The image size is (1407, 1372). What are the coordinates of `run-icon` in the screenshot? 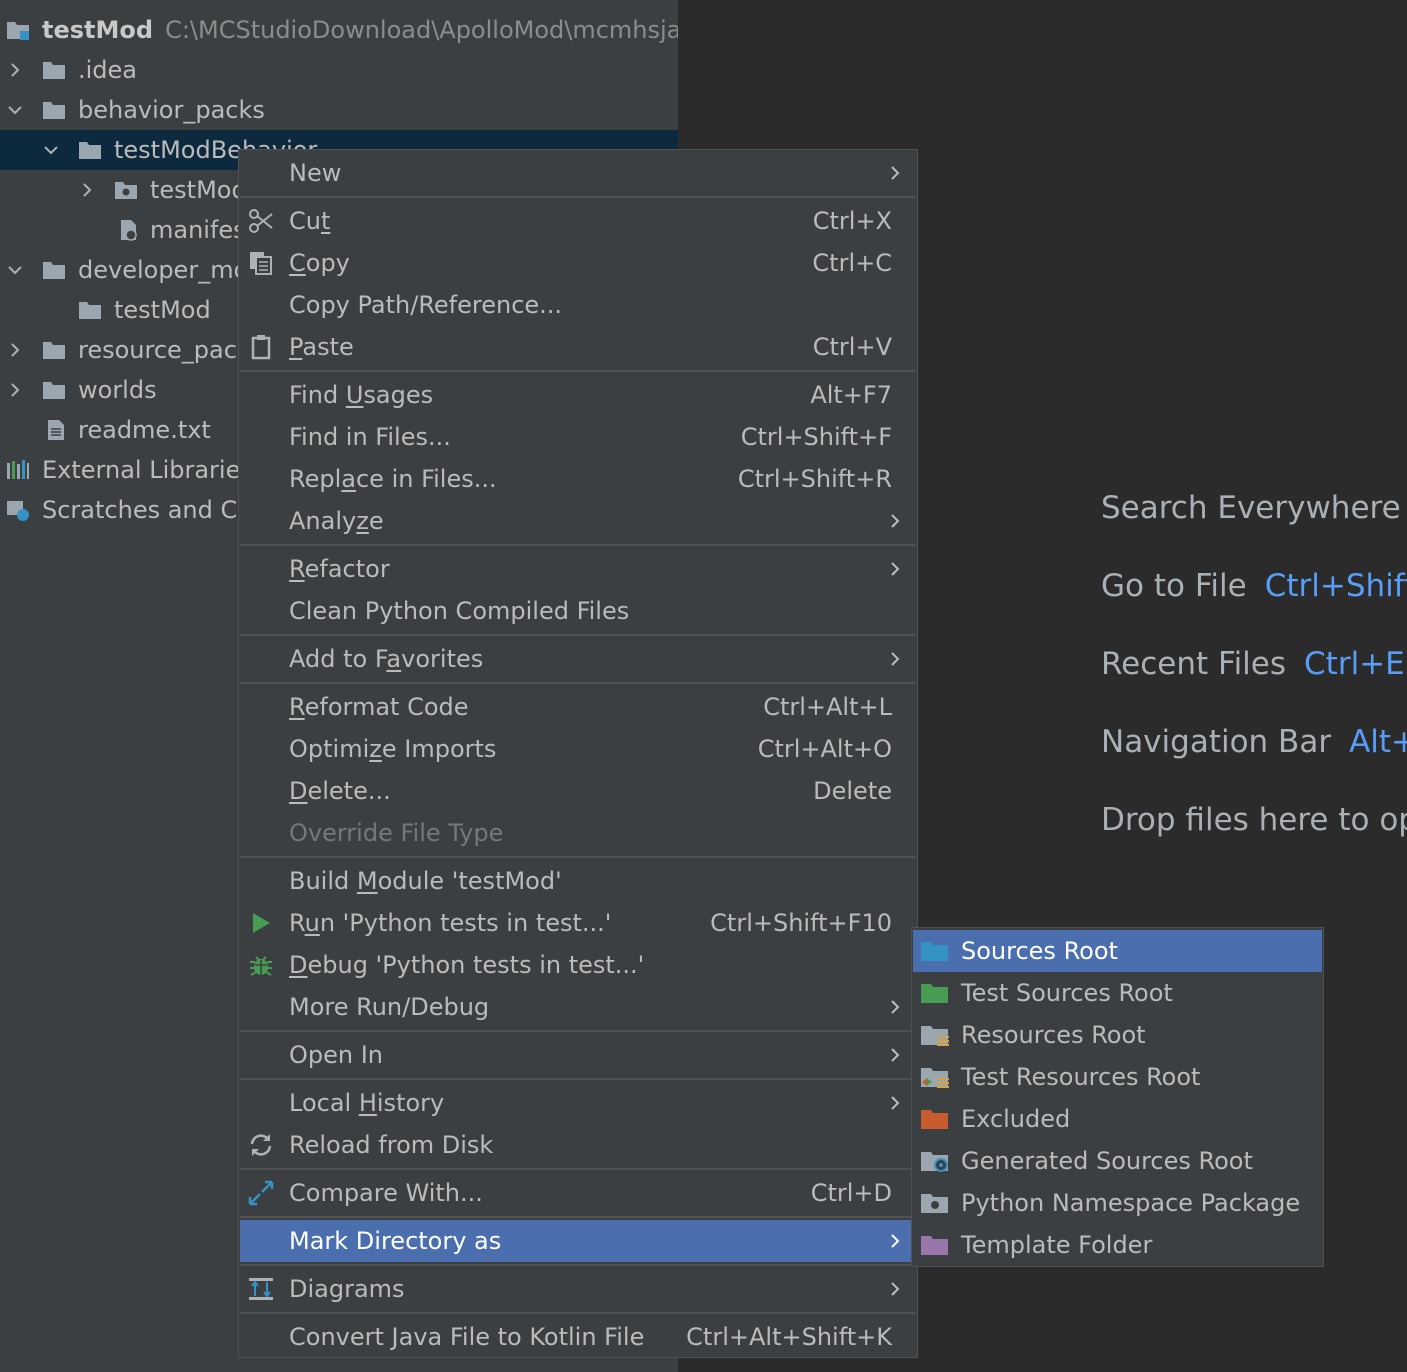 It's located at (261, 923).